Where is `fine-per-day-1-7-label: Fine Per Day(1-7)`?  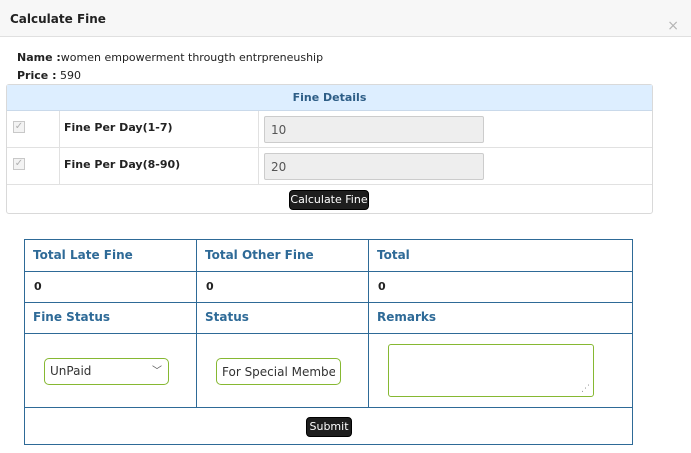 fine-per-day-1-7-label: Fine Per Day(1-7) is located at coordinates (118, 127).